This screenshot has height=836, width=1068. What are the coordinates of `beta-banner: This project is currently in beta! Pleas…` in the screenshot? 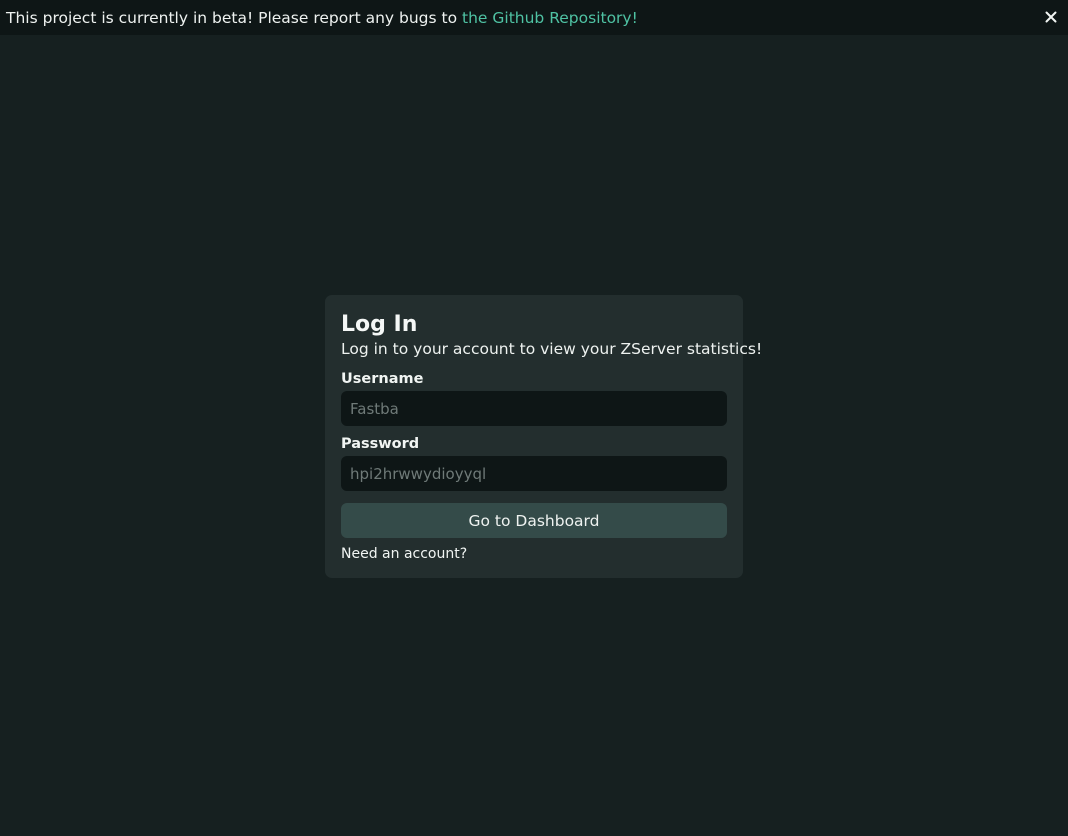 It's located at (534, 17).